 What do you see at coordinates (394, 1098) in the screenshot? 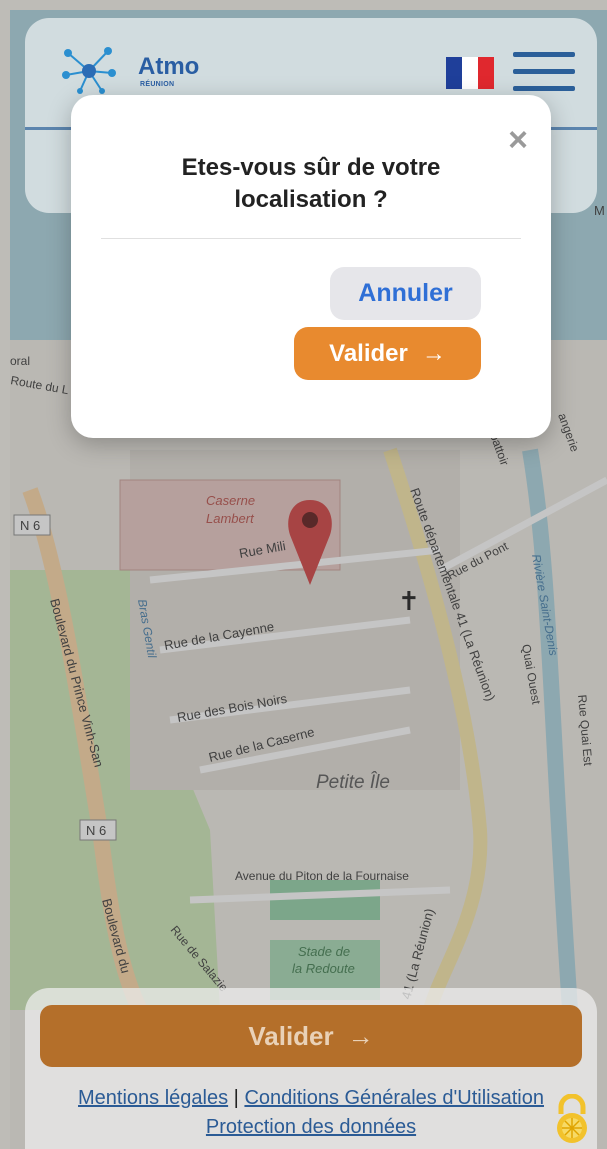
I see `cgu-link: Conditions Générales d'Utilisation` at bounding box center [394, 1098].